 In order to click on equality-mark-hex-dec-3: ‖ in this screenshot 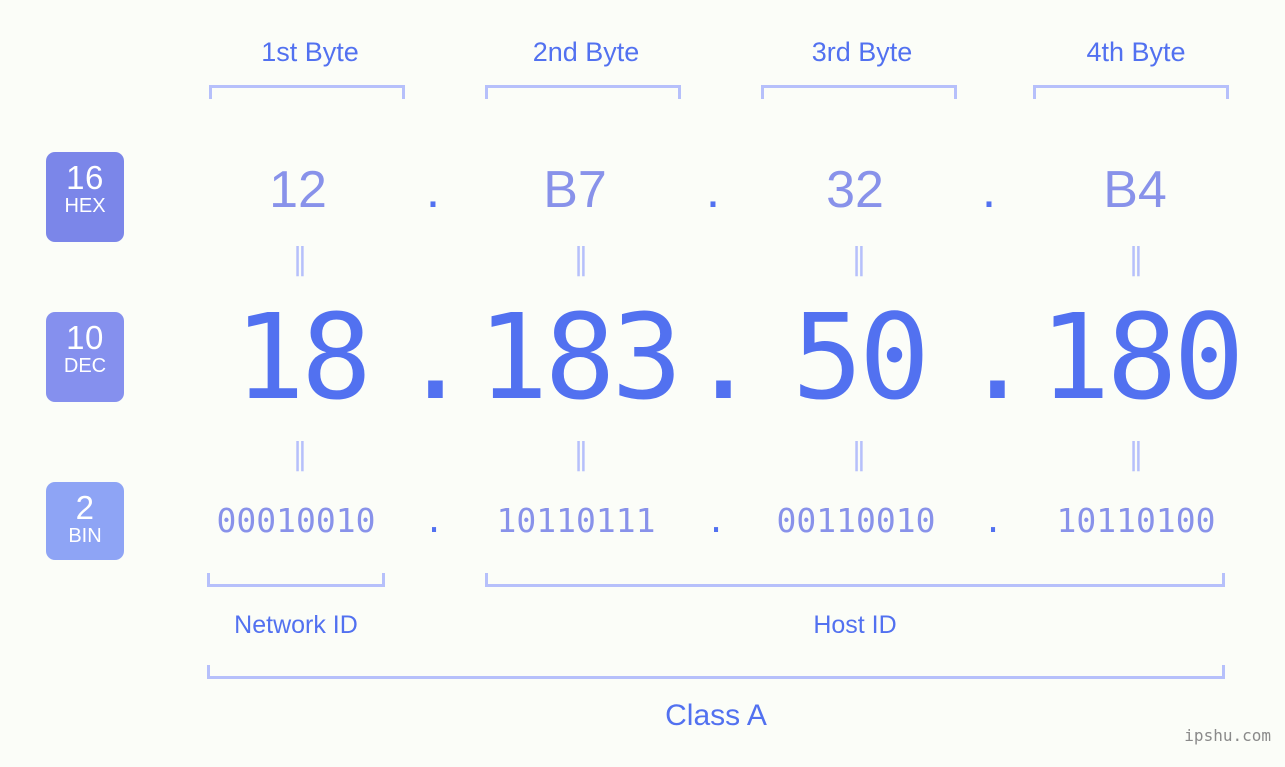, I will do `click(859, 259)`.